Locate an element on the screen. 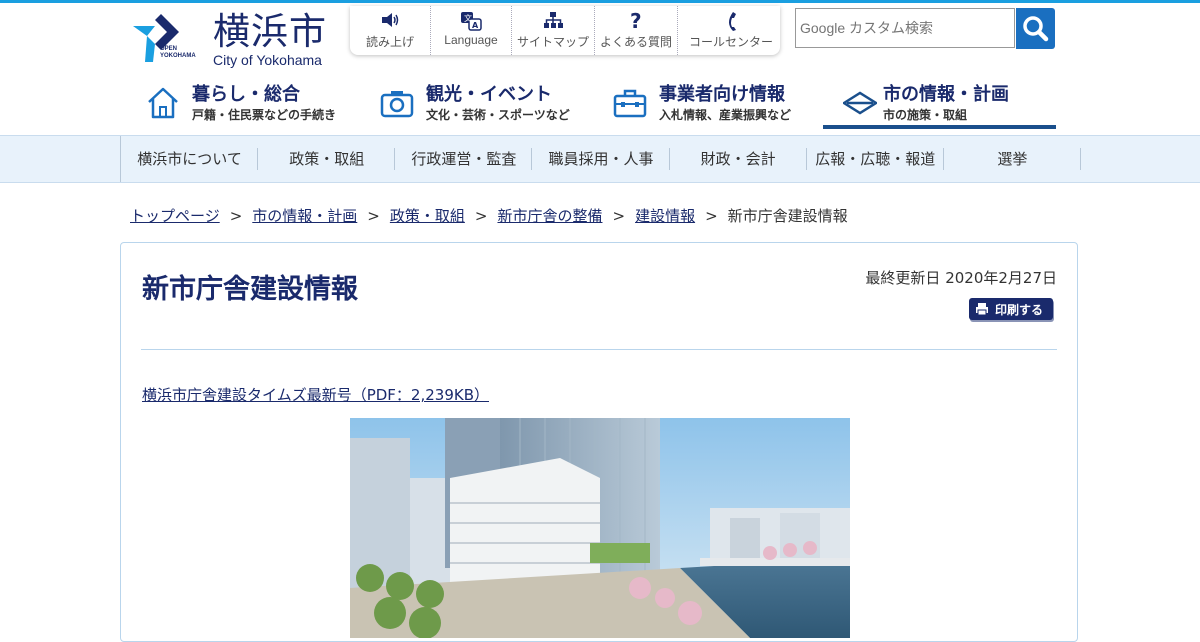  breadcrumb-current: 新市庁舎建設情報 is located at coordinates (787, 216).